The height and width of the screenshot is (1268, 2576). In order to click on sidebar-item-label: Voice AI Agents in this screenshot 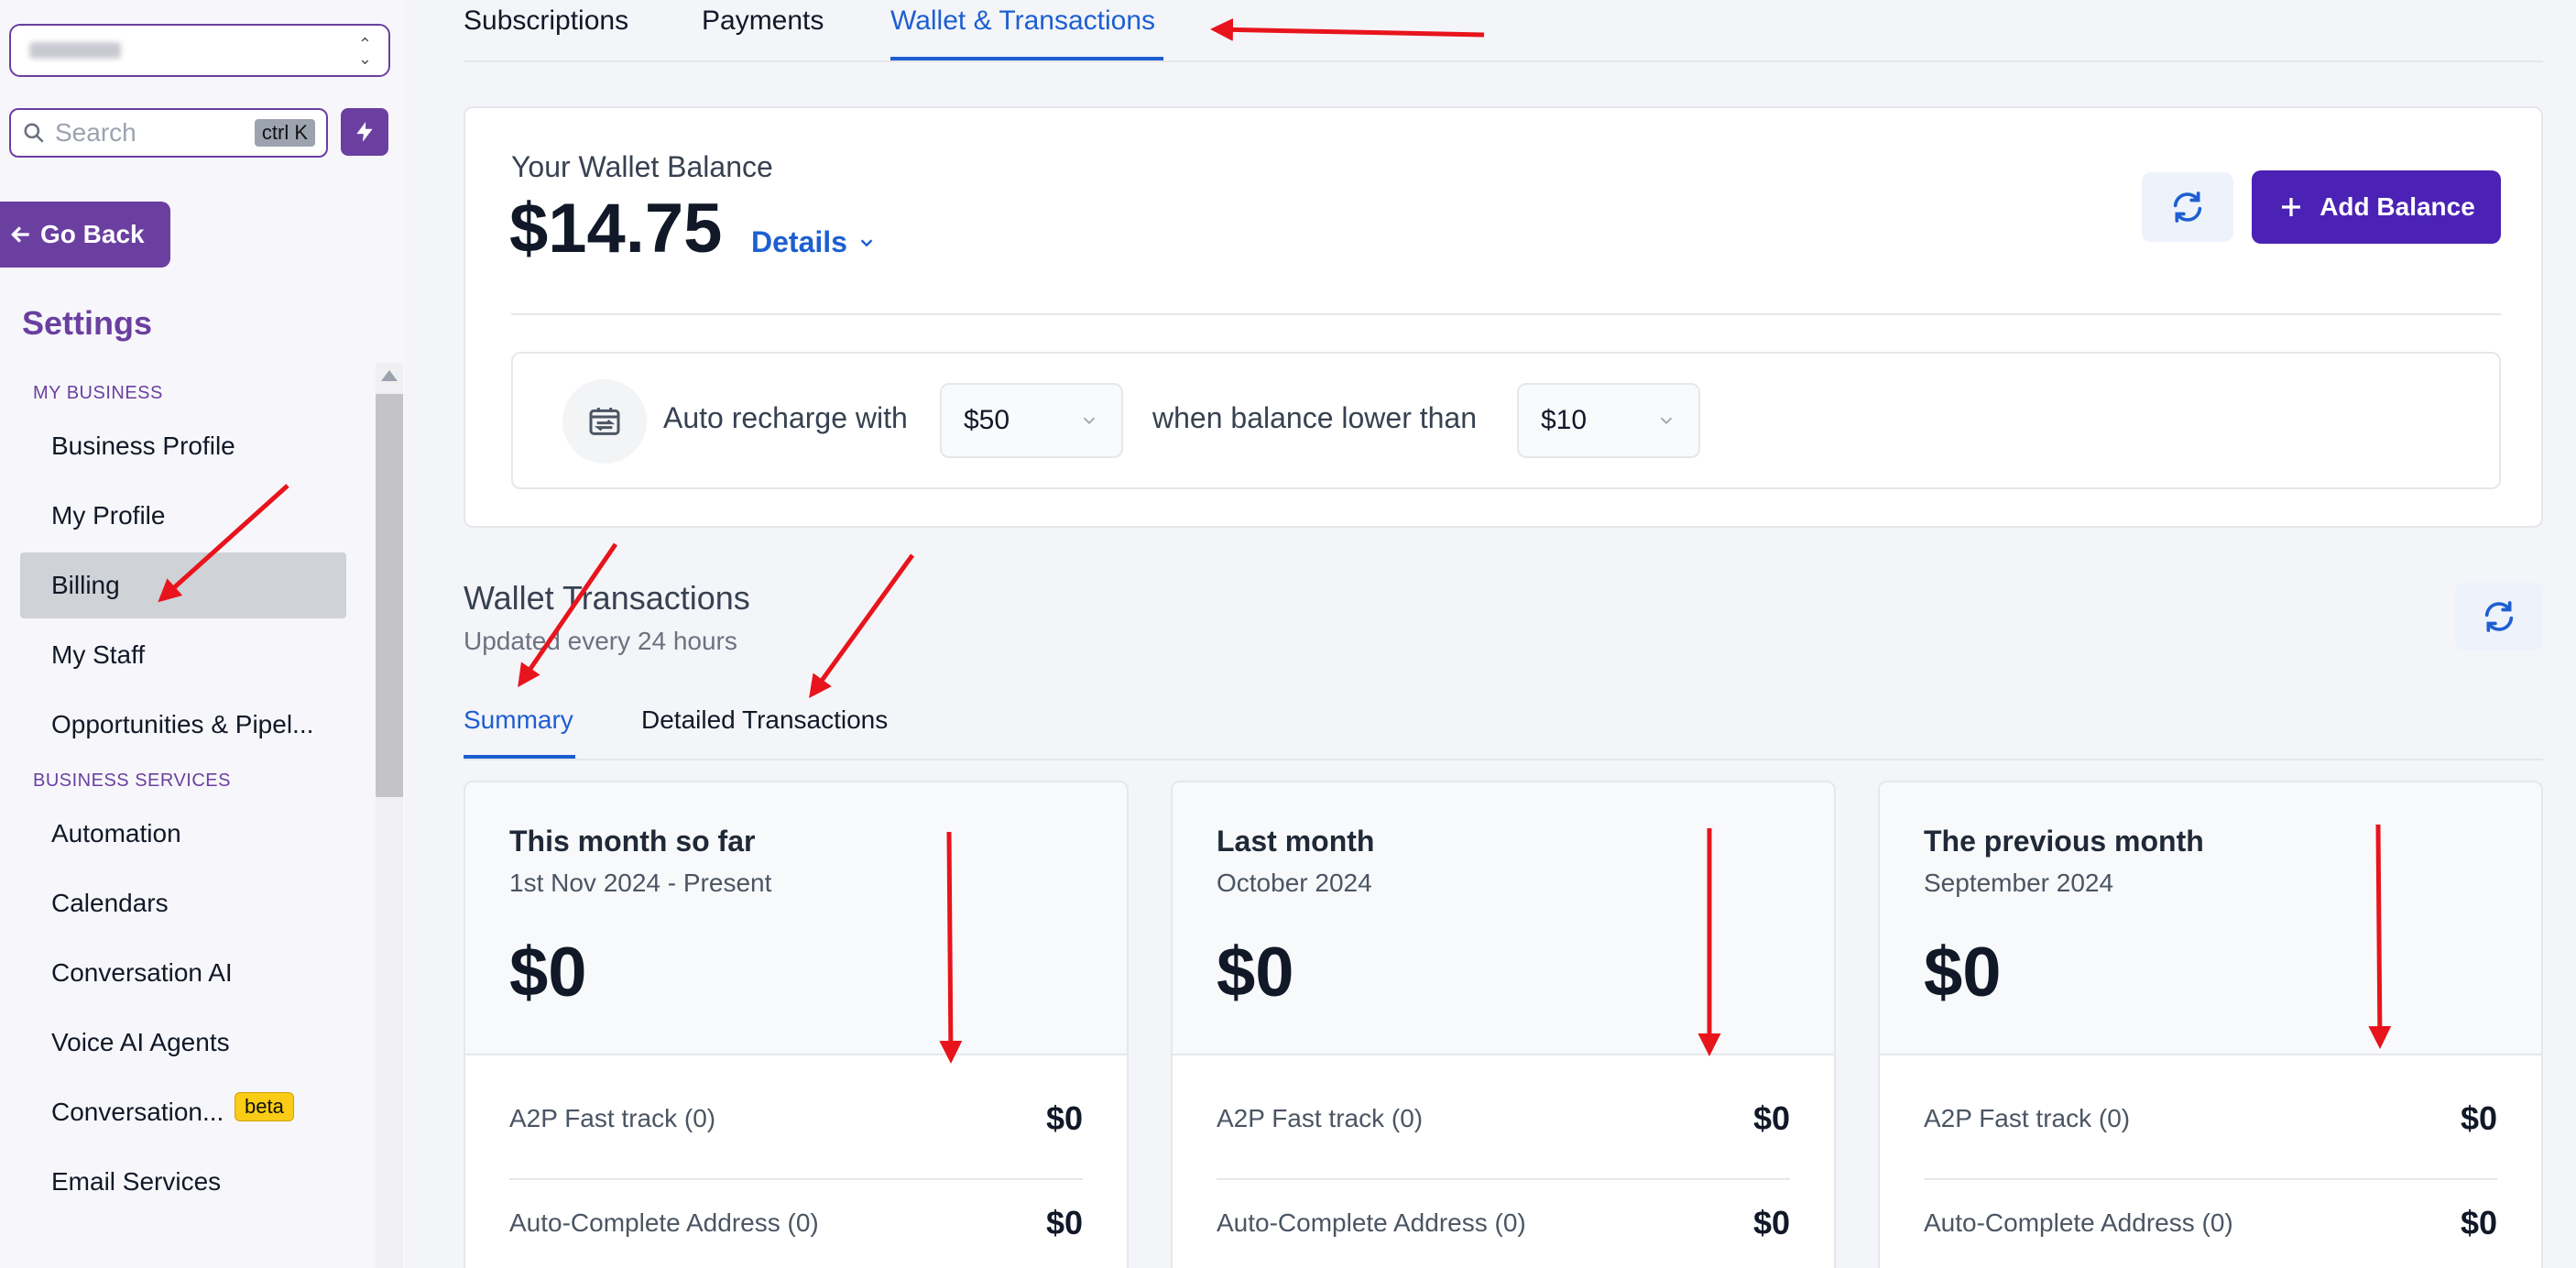, I will do `click(141, 1042)`.